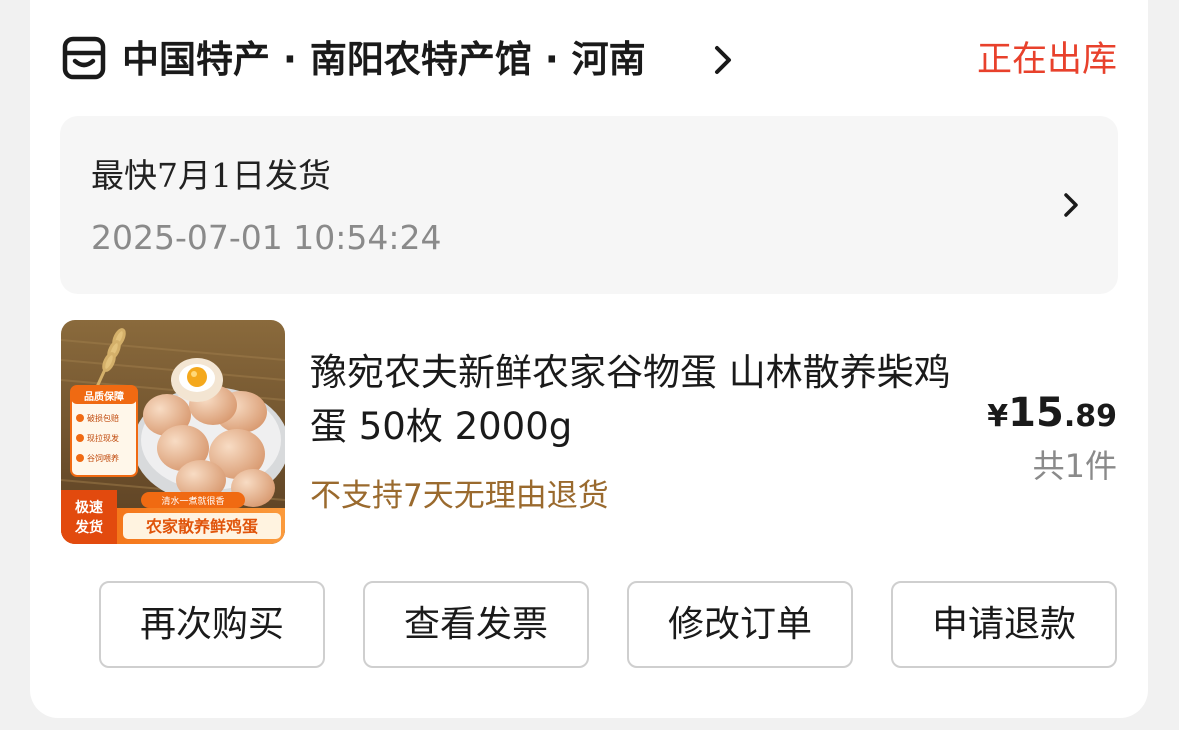 This screenshot has height=730, width=1179. Describe the element at coordinates (1046, 60) in the screenshot. I see `order-status: 正在出库` at that location.